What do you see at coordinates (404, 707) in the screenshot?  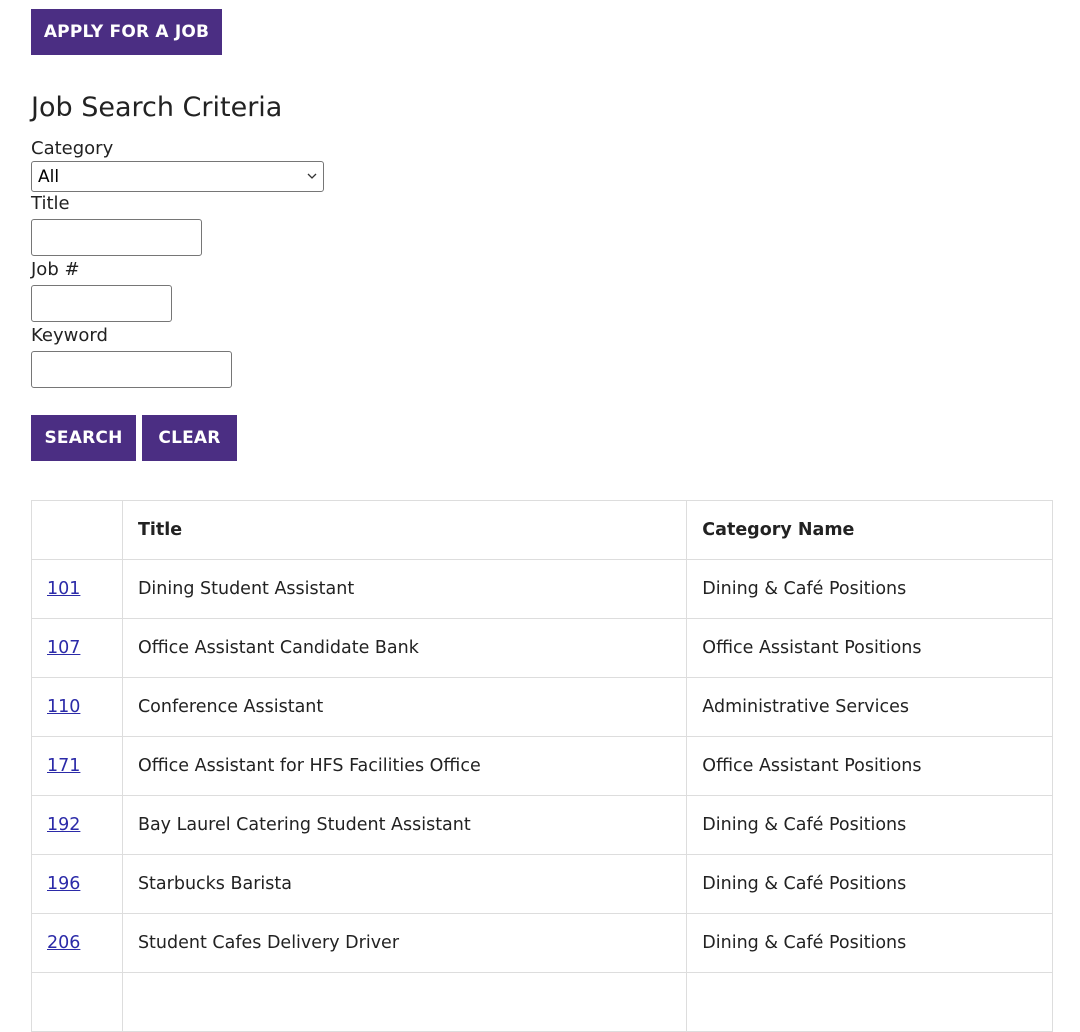 I see `job-title-cell: Conference Assistant` at bounding box center [404, 707].